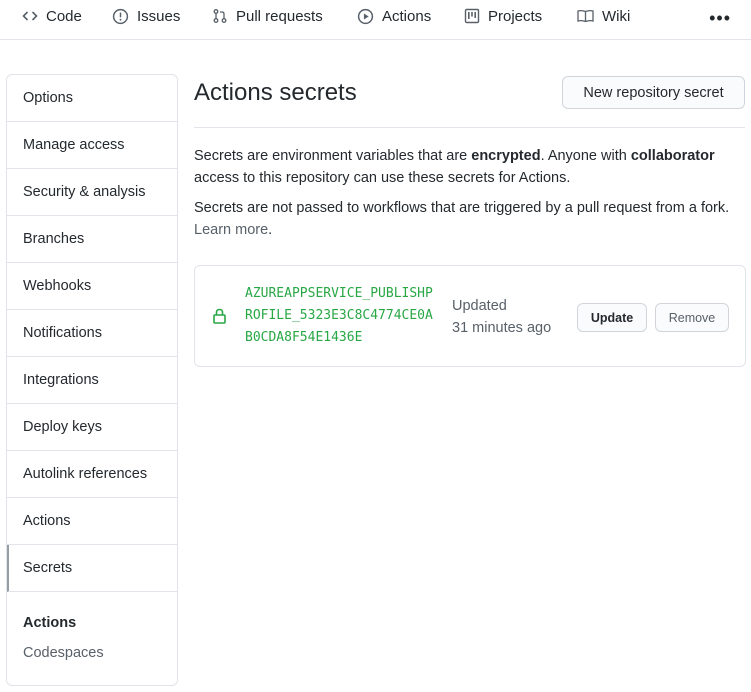  Describe the element at coordinates (653, 92) in the screenshot. I see `new-repository-secret-button: New repository secret` at that location.